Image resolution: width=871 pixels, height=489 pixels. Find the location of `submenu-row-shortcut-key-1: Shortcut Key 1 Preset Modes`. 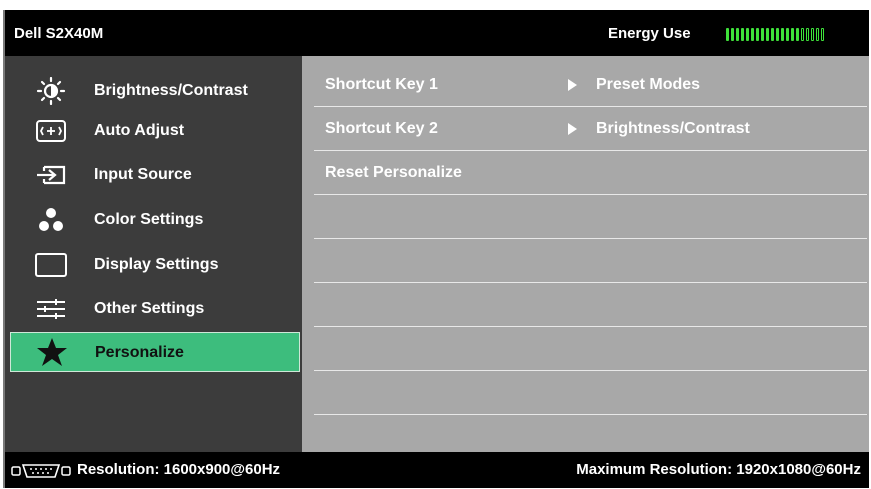

submenu-row-shortcut-key-1: Shortcut Key 1 Preset Modes is located at coordinates (590, 85).